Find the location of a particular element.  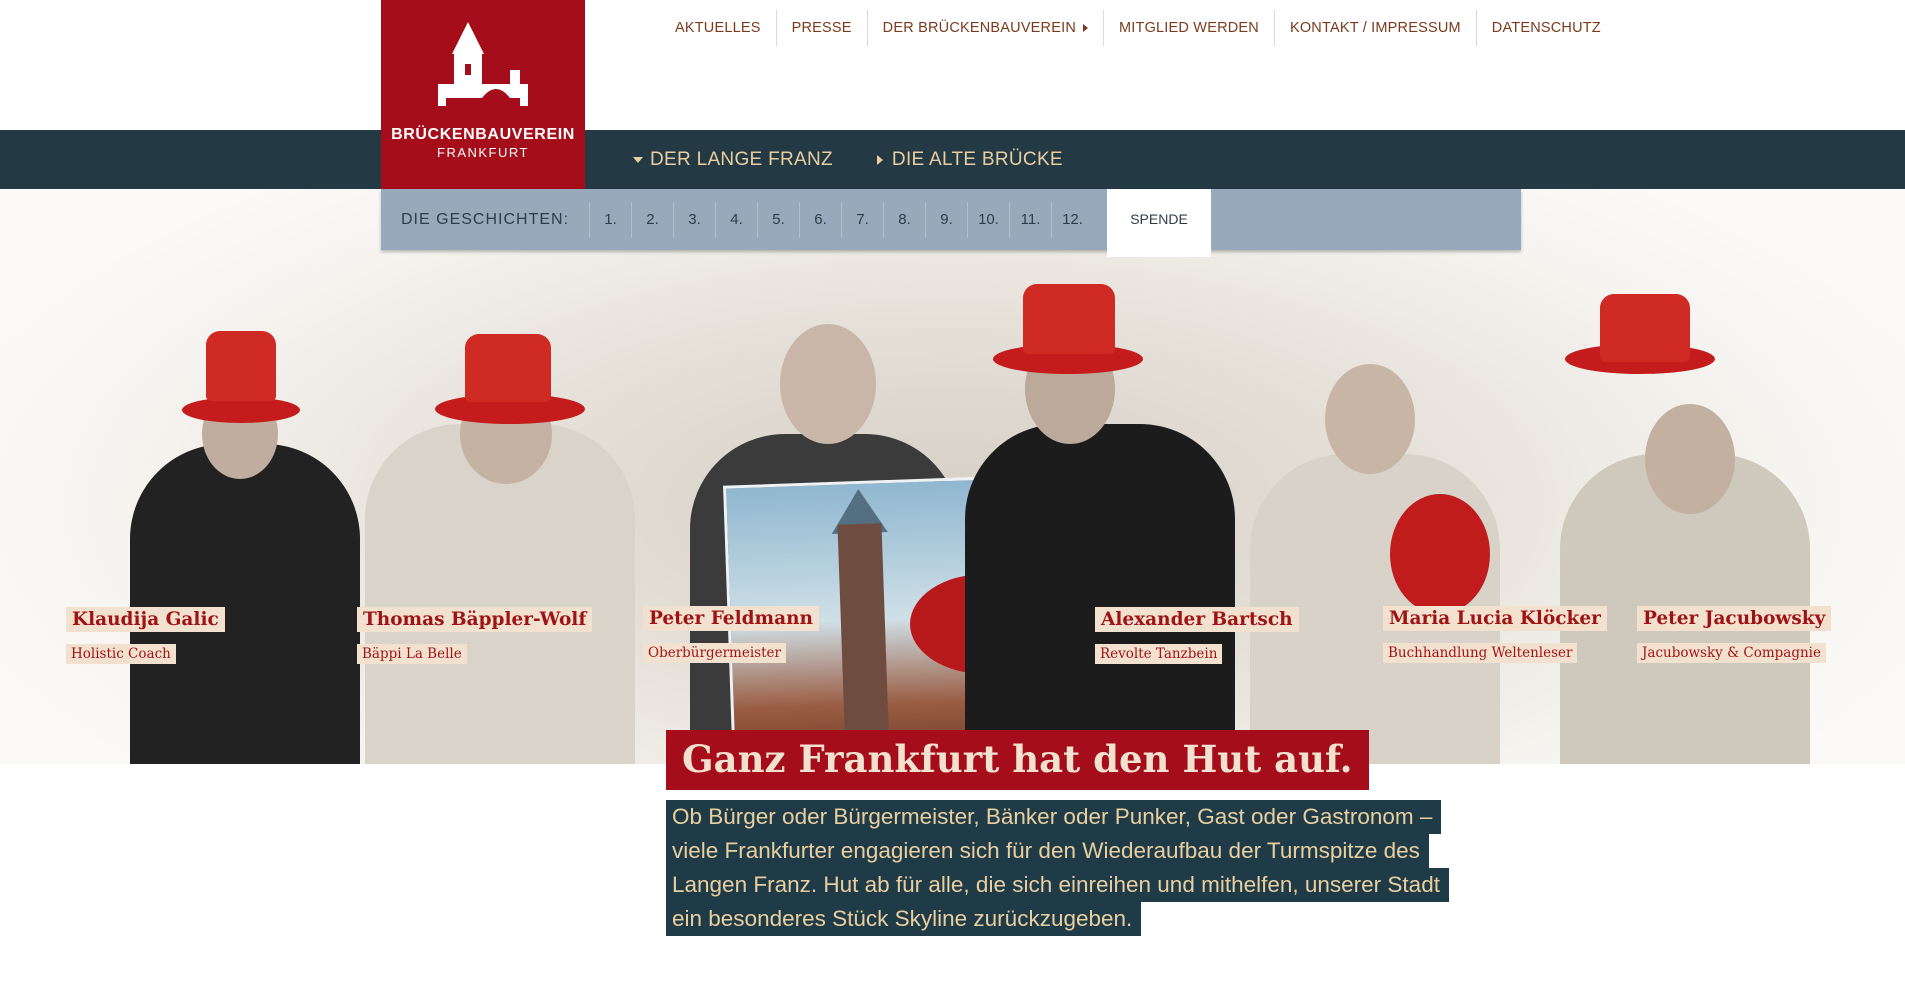

person-name: Peter Jacubowsky is located at coordinates (1734, 618).